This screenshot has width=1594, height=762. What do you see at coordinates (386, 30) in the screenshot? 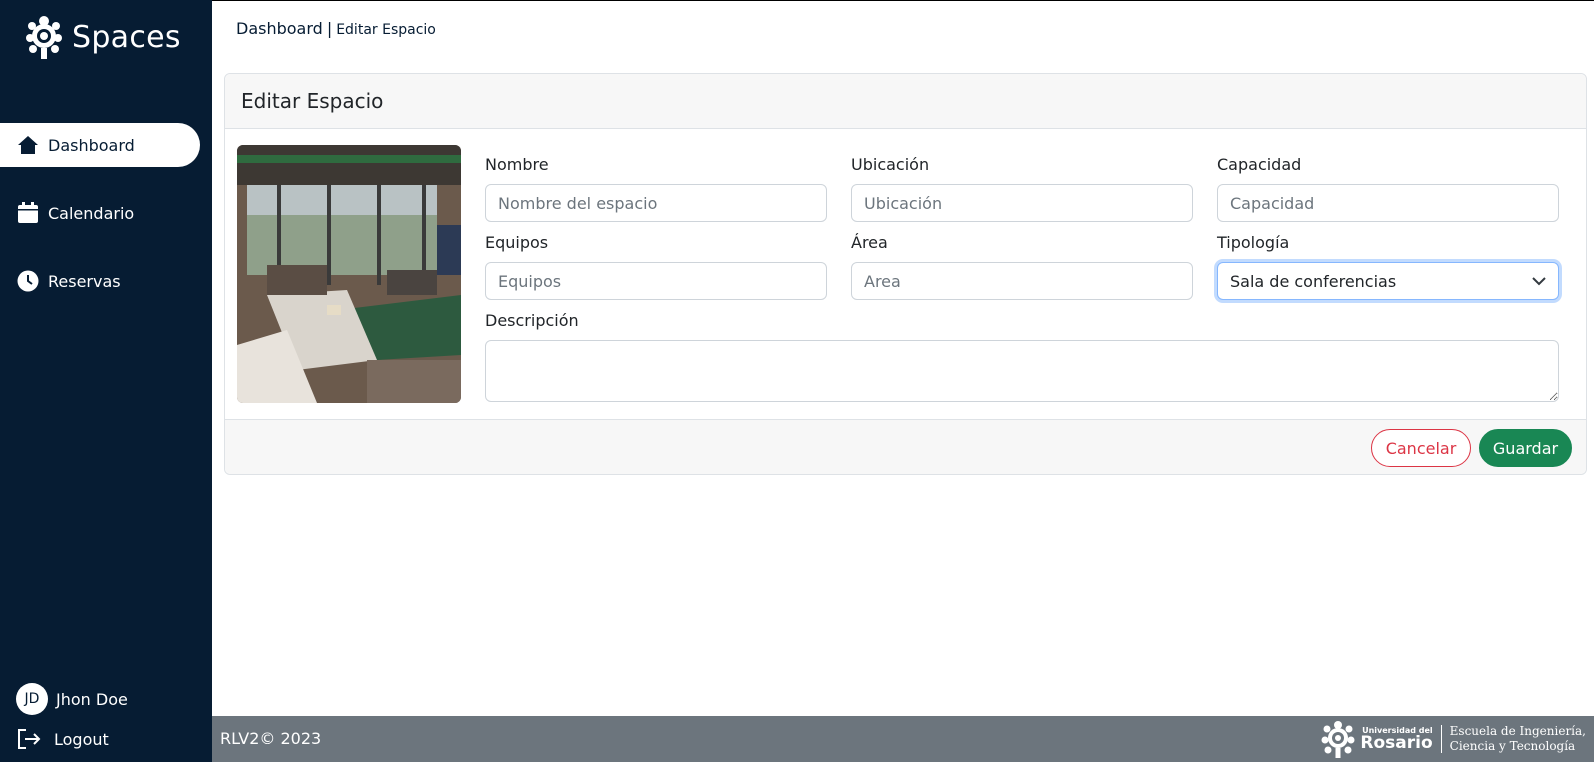
I see `breadcrumb-current: Editar Espacio` at bounding box center [386, 30].